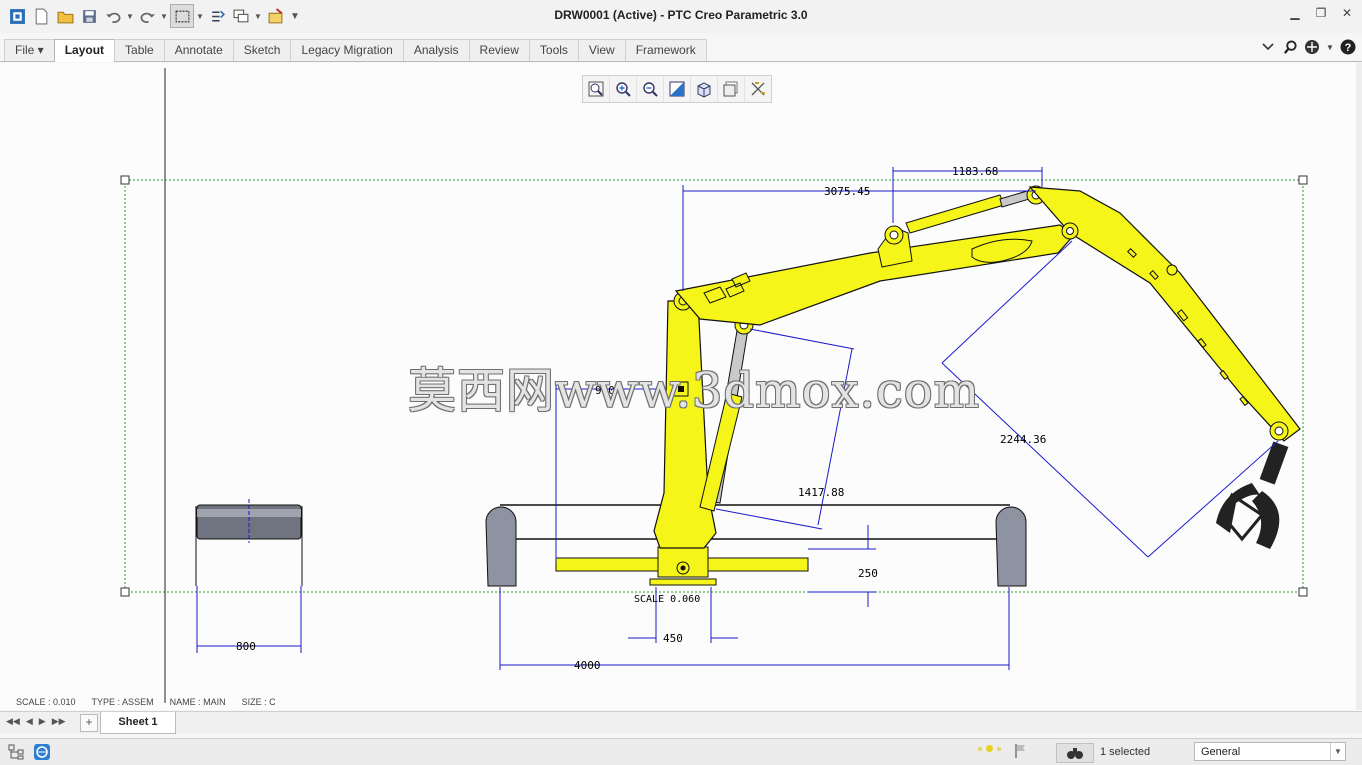 The image size is (1362, 765). I want to click on tab-sketch: Sketch, so click(262, 50).